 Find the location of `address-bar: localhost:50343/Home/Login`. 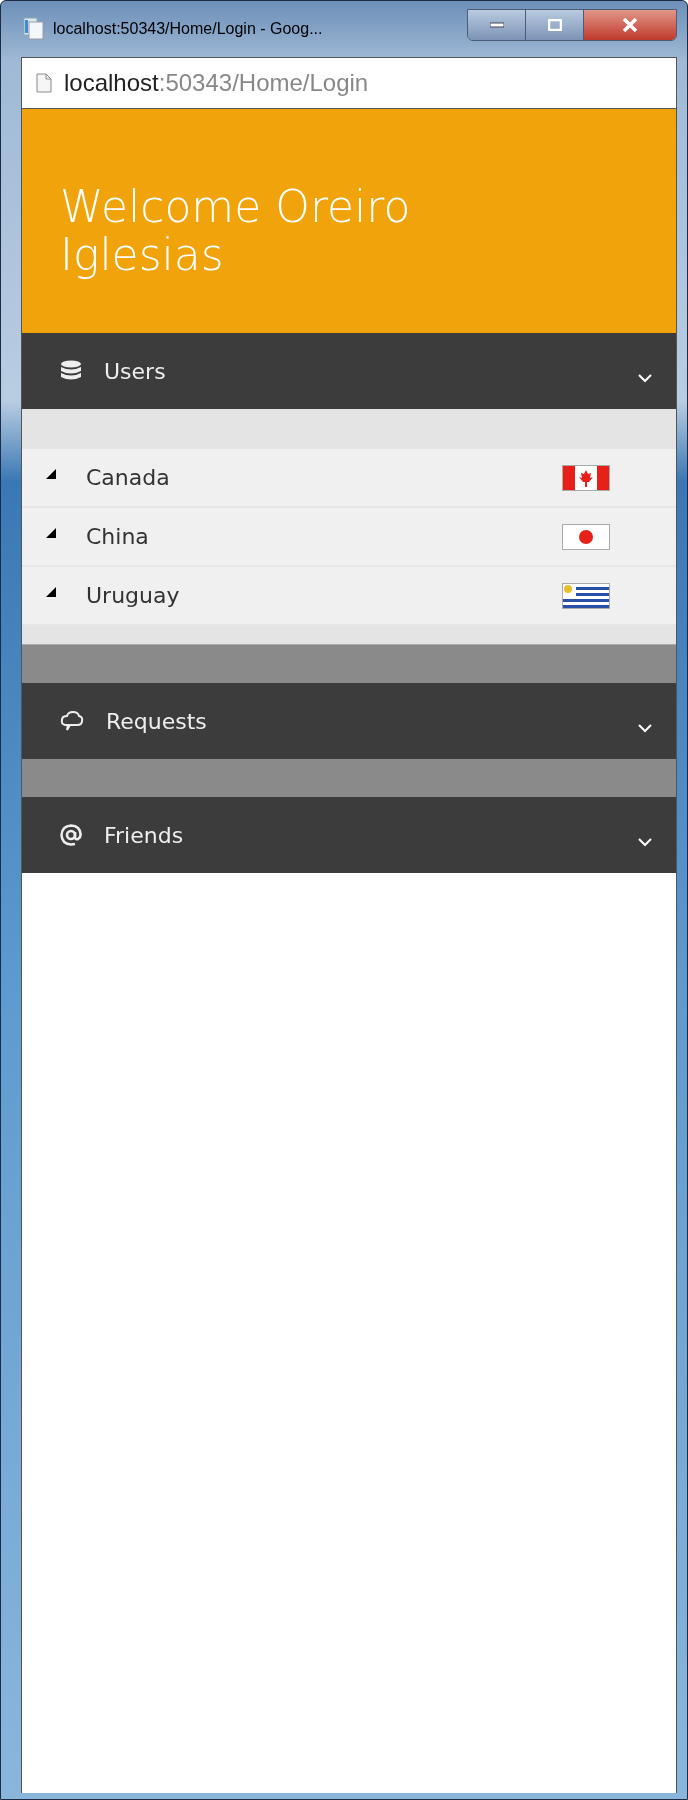

address-bar: localhost:50343/Home/Login is located at coordinates (349, 83).